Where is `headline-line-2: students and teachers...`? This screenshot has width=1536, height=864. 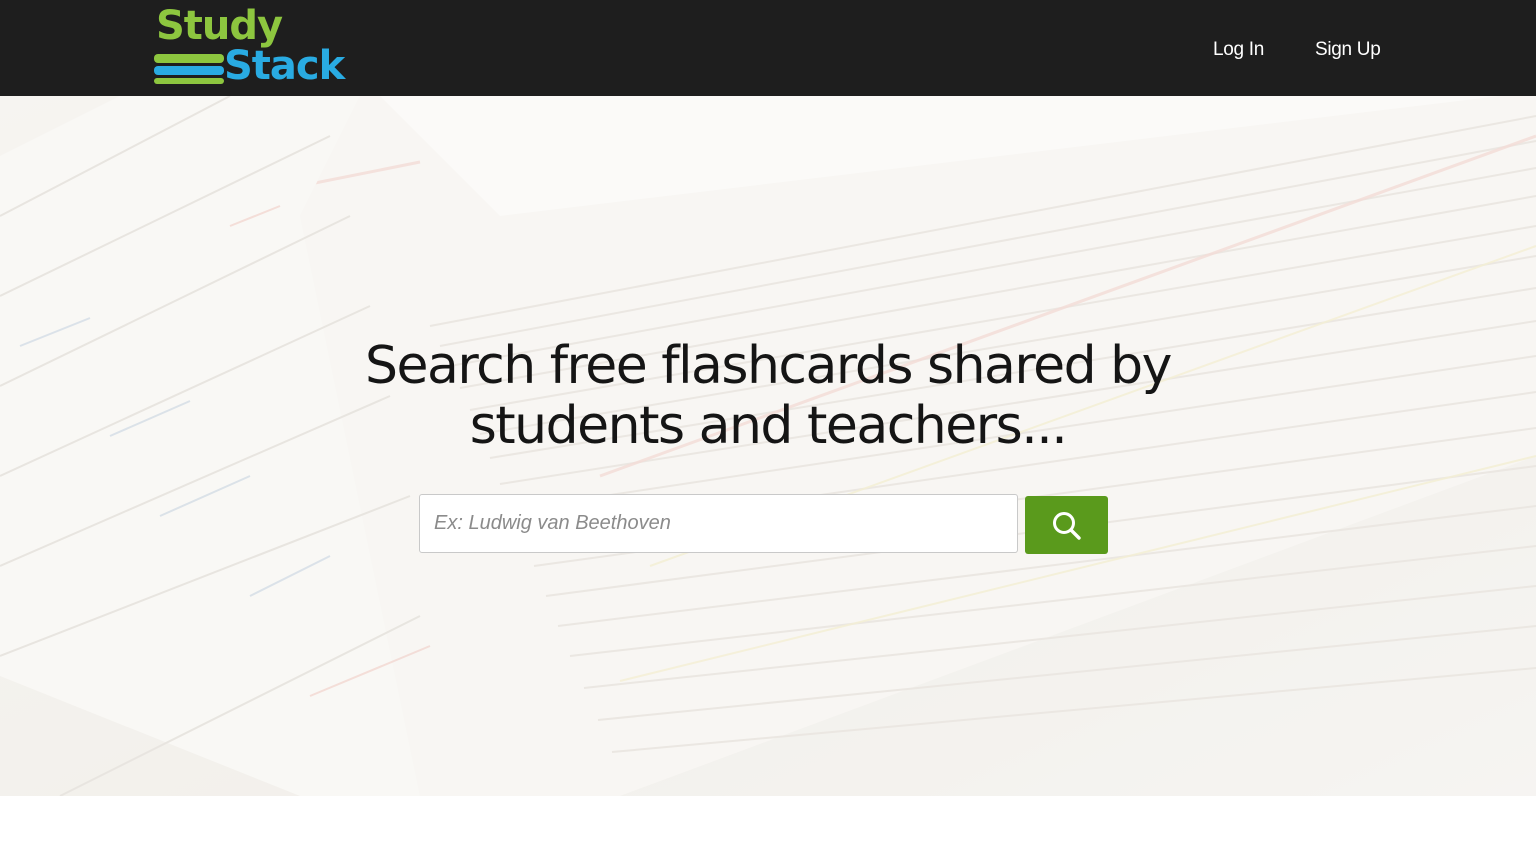 headline-line-2: students and teachers... is located at coordinates (768, 426).